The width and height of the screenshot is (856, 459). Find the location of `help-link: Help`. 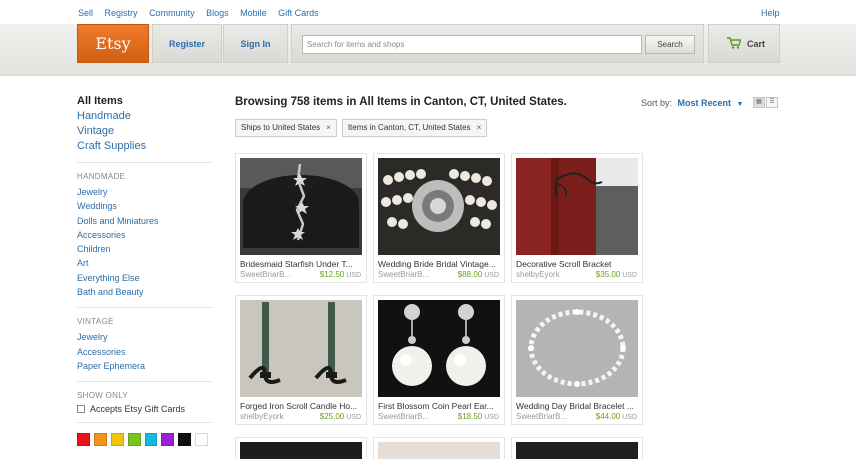

help-link: Help is located at coordinates (770, 13).